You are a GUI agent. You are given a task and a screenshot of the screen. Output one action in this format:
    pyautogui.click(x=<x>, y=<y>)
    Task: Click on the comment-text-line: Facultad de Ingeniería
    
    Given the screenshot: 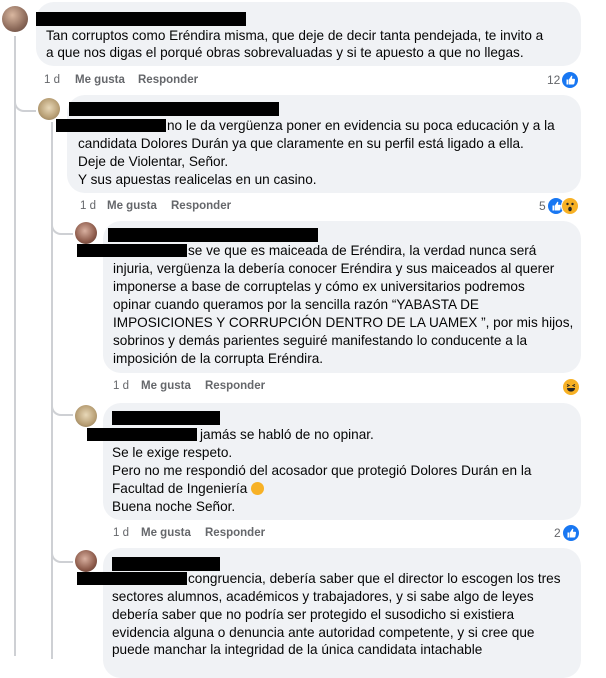 What is the action you would take?
    pyautogui.click(x=188, y=489)
    